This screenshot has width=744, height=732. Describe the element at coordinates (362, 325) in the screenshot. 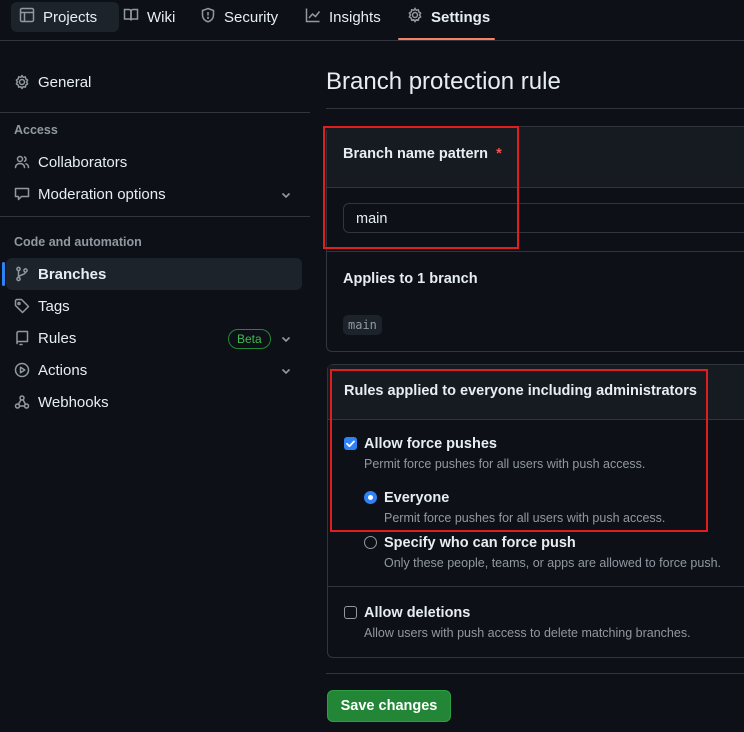

I see `matching-branch-chip: main` at that location.